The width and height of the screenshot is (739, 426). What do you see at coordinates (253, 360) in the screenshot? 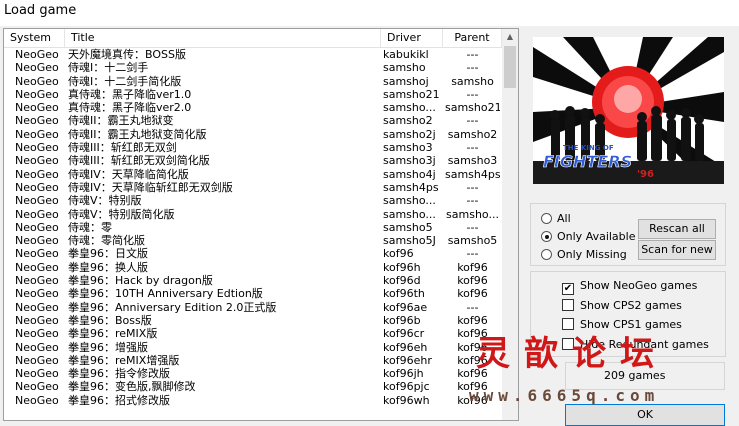
I see `table-row: NeoGeo 拳皇96：reMIX增强版 kof96ehr kof96` at bounding box center [253, 360].